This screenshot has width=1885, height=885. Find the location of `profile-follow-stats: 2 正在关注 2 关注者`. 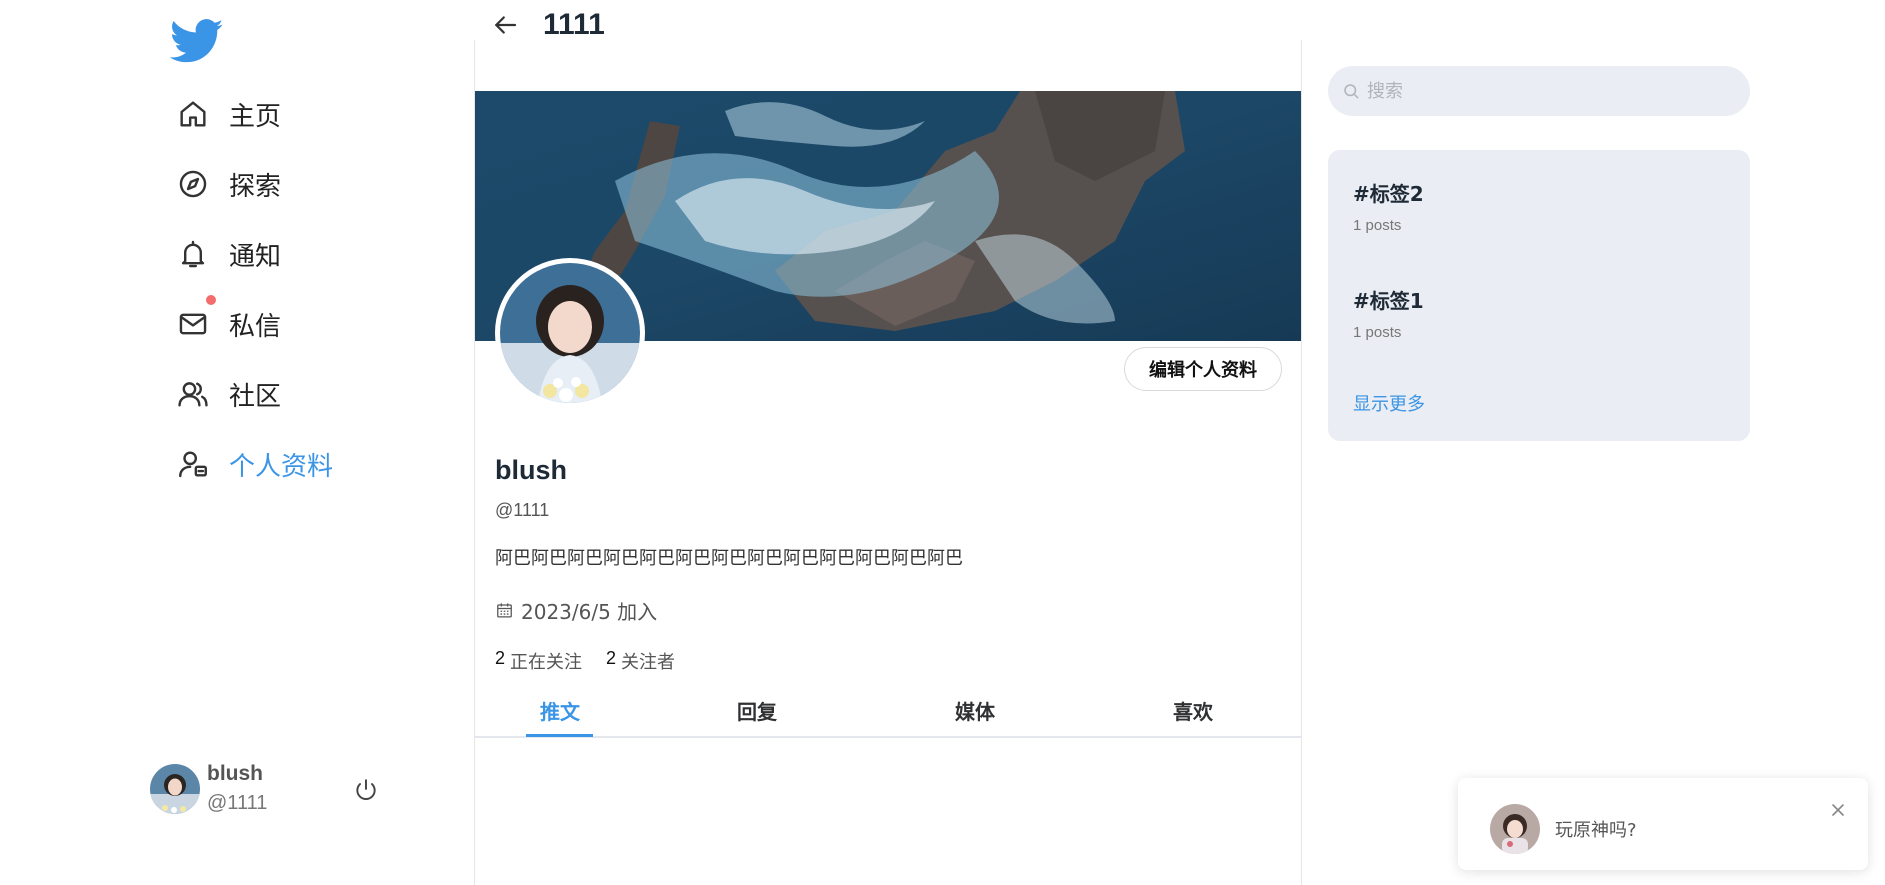

profile-follow-stats: 2 正在关注 2 关注者 is located at coordinates (597, 661).